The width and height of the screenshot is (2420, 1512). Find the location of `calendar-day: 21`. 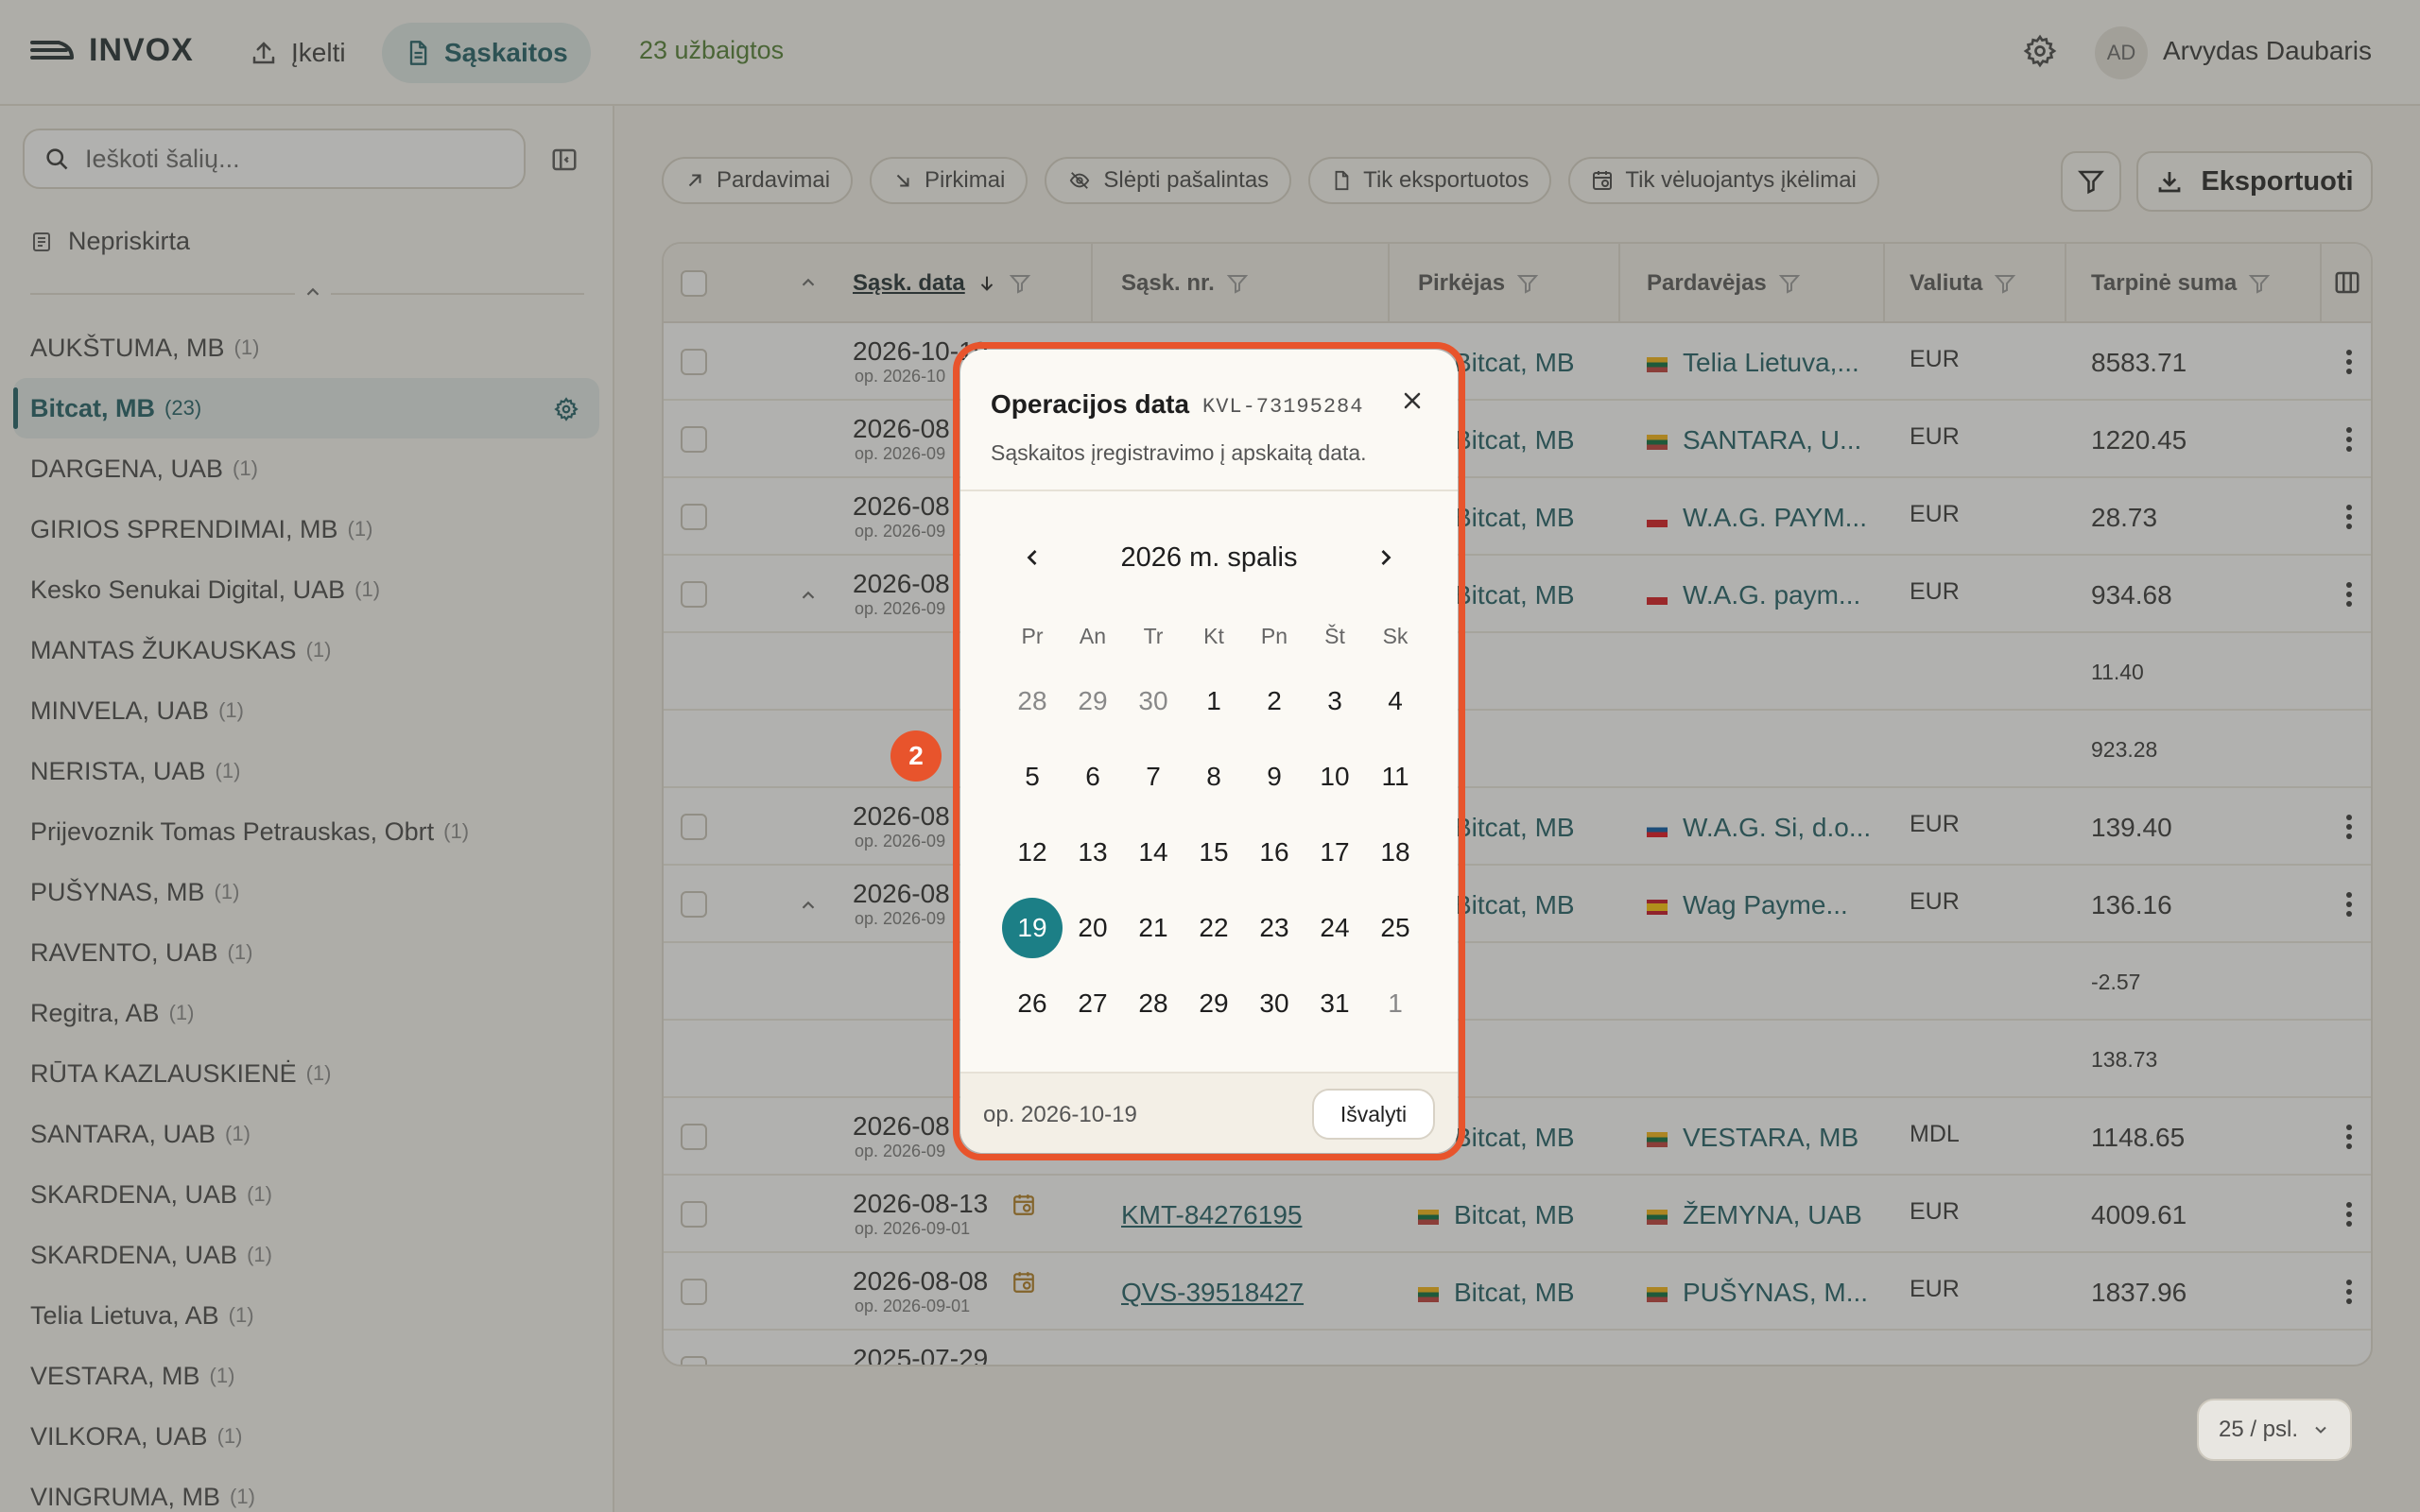

calendar-day: 21 is located at coordinates (1153, 928).